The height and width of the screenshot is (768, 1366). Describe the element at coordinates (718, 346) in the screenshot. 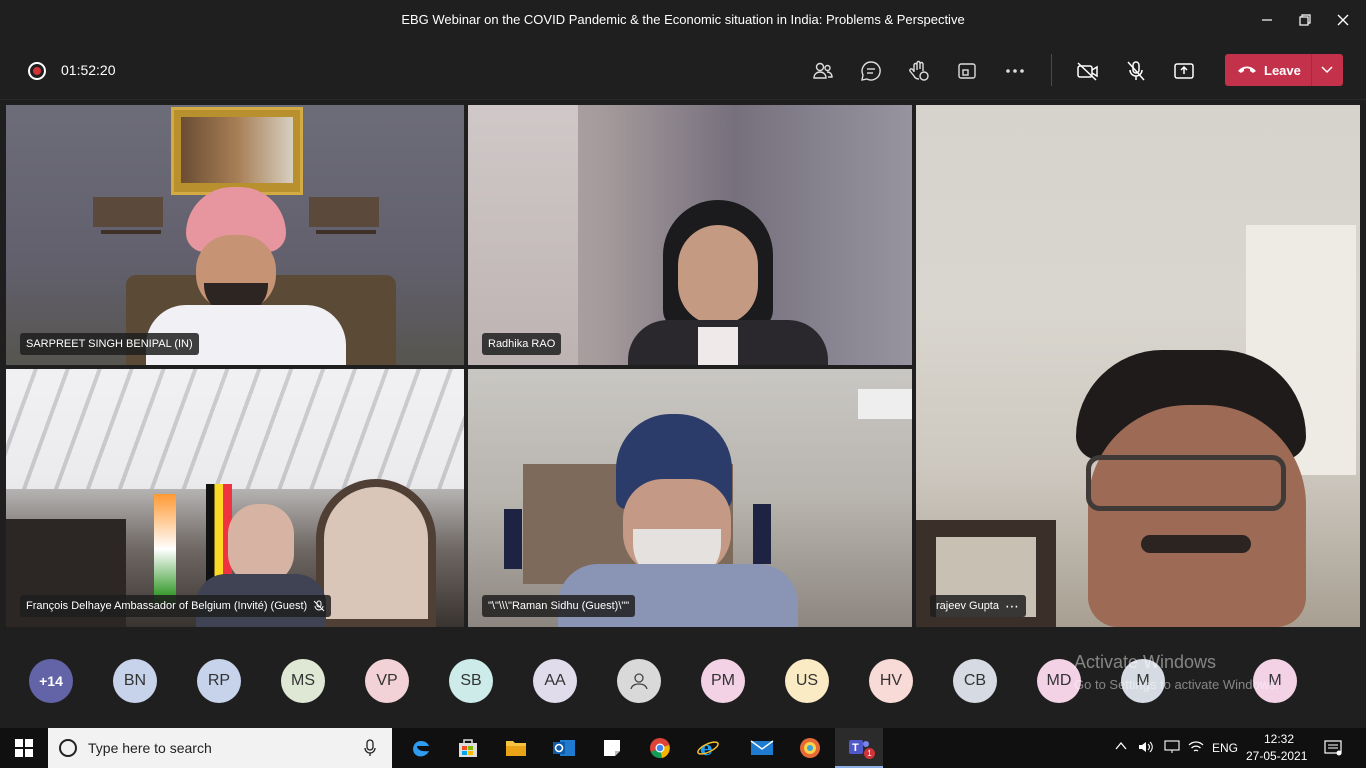

I see `collar` at that location.